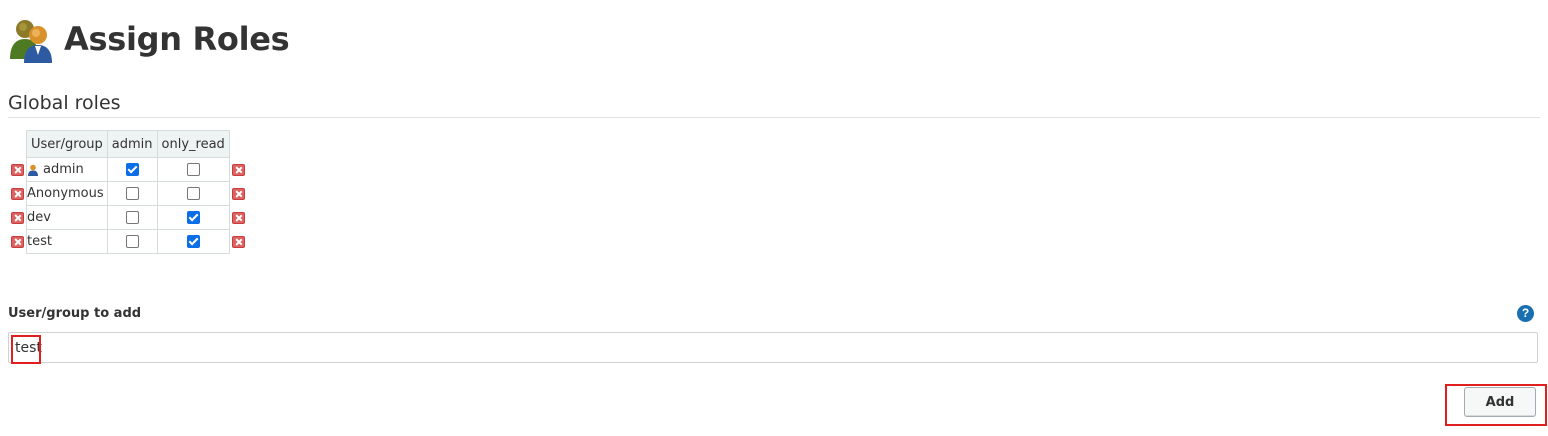 The width and height of the screenshot is (1548, 436). Describe the element at coordinates (774, 117) in the screenshot. I see `section-divider` at that location.